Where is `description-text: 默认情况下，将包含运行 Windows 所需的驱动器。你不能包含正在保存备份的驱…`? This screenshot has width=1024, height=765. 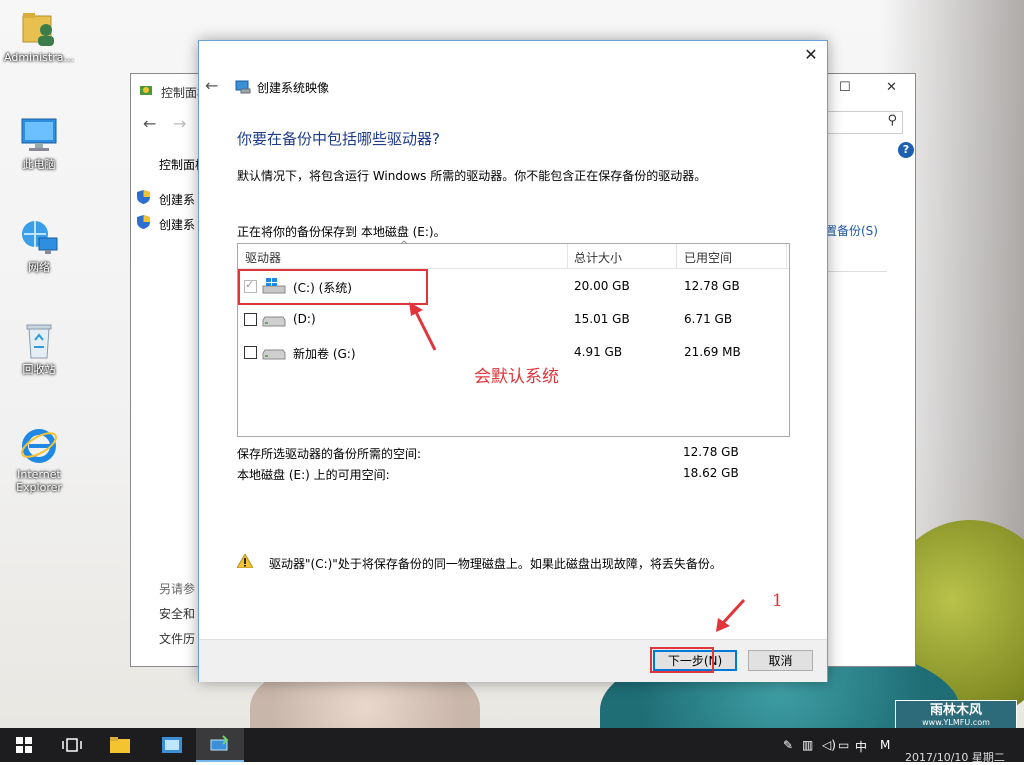
description-text: 默认情况下，将包含运行 Windows 所需的驱动器。你不能包含正在保存备份的驱… is located at coordinates (472, 176).